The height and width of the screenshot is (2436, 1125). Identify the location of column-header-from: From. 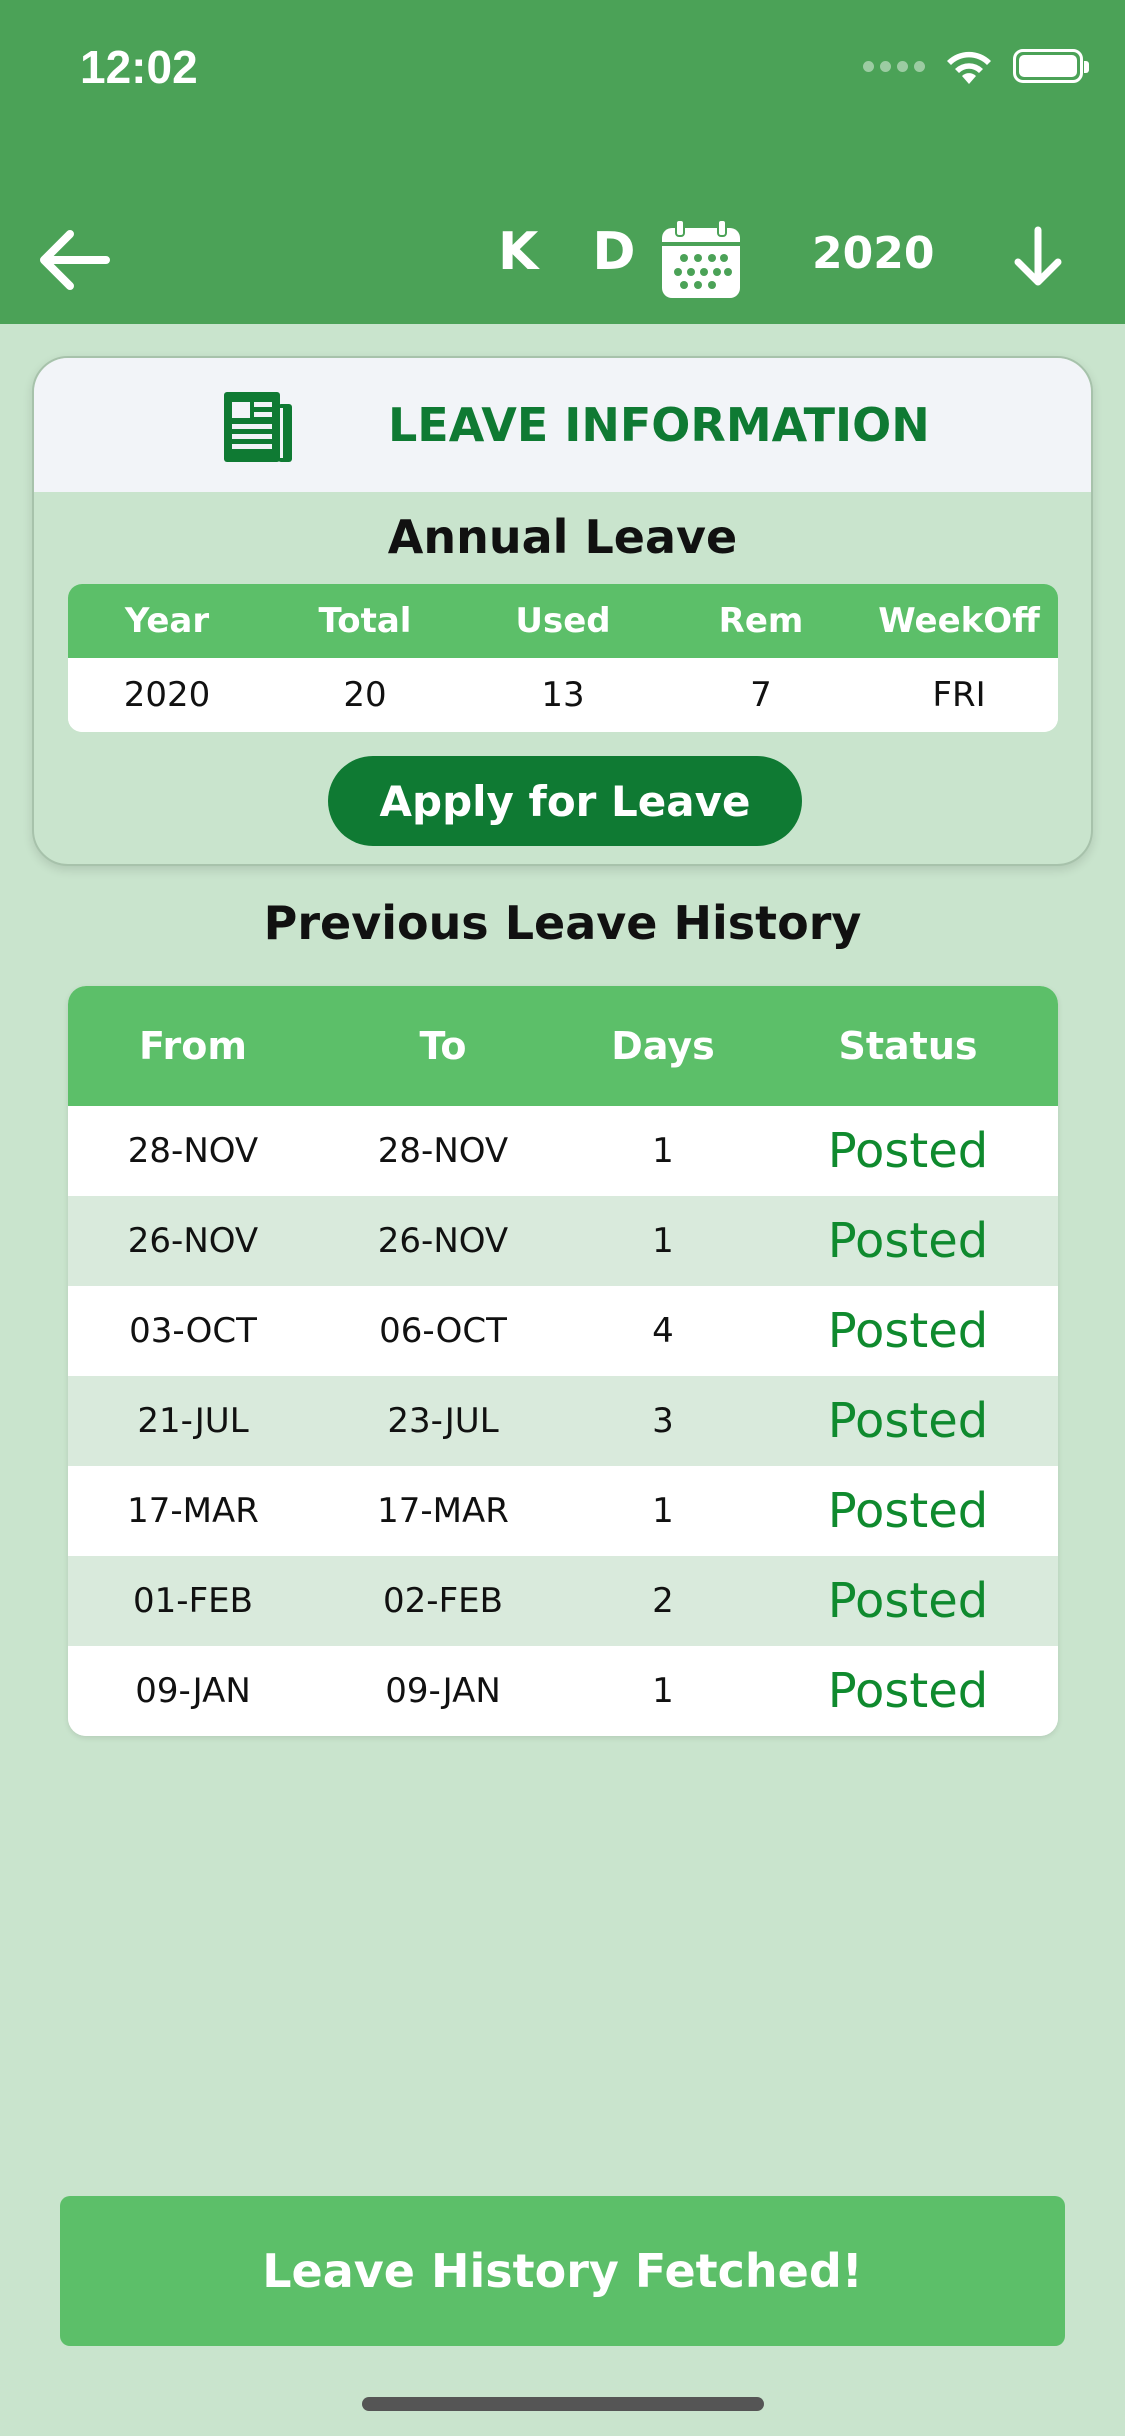
(193, 1046).